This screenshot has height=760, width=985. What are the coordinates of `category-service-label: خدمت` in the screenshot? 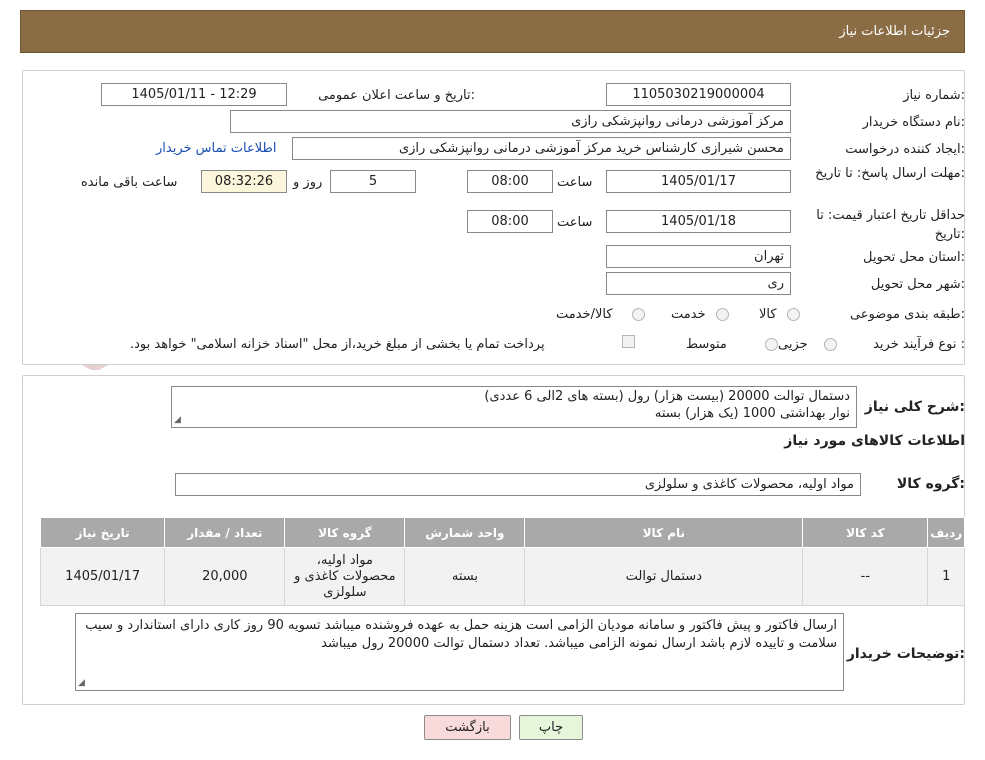 It's located at (688, 314).